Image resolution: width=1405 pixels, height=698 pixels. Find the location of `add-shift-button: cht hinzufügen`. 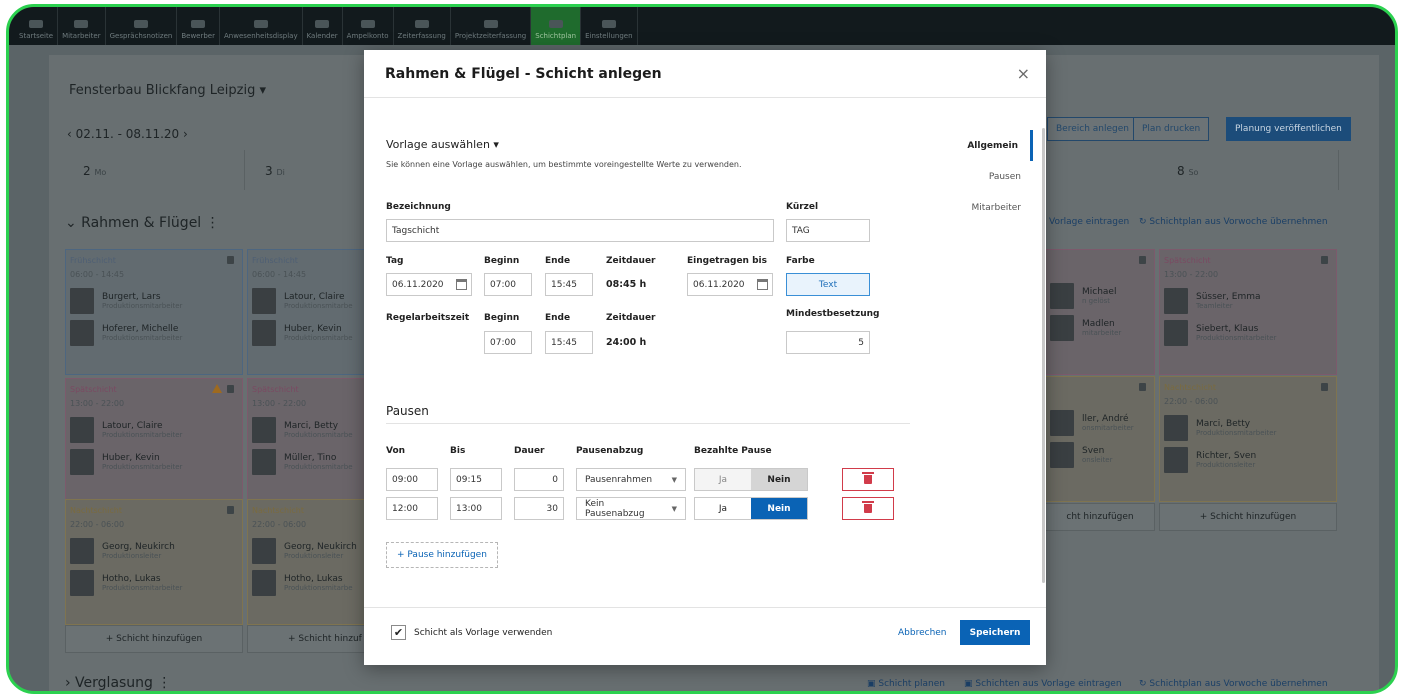

add-shift-button: cht hinzufügen is located at coordinates (1100, 517).